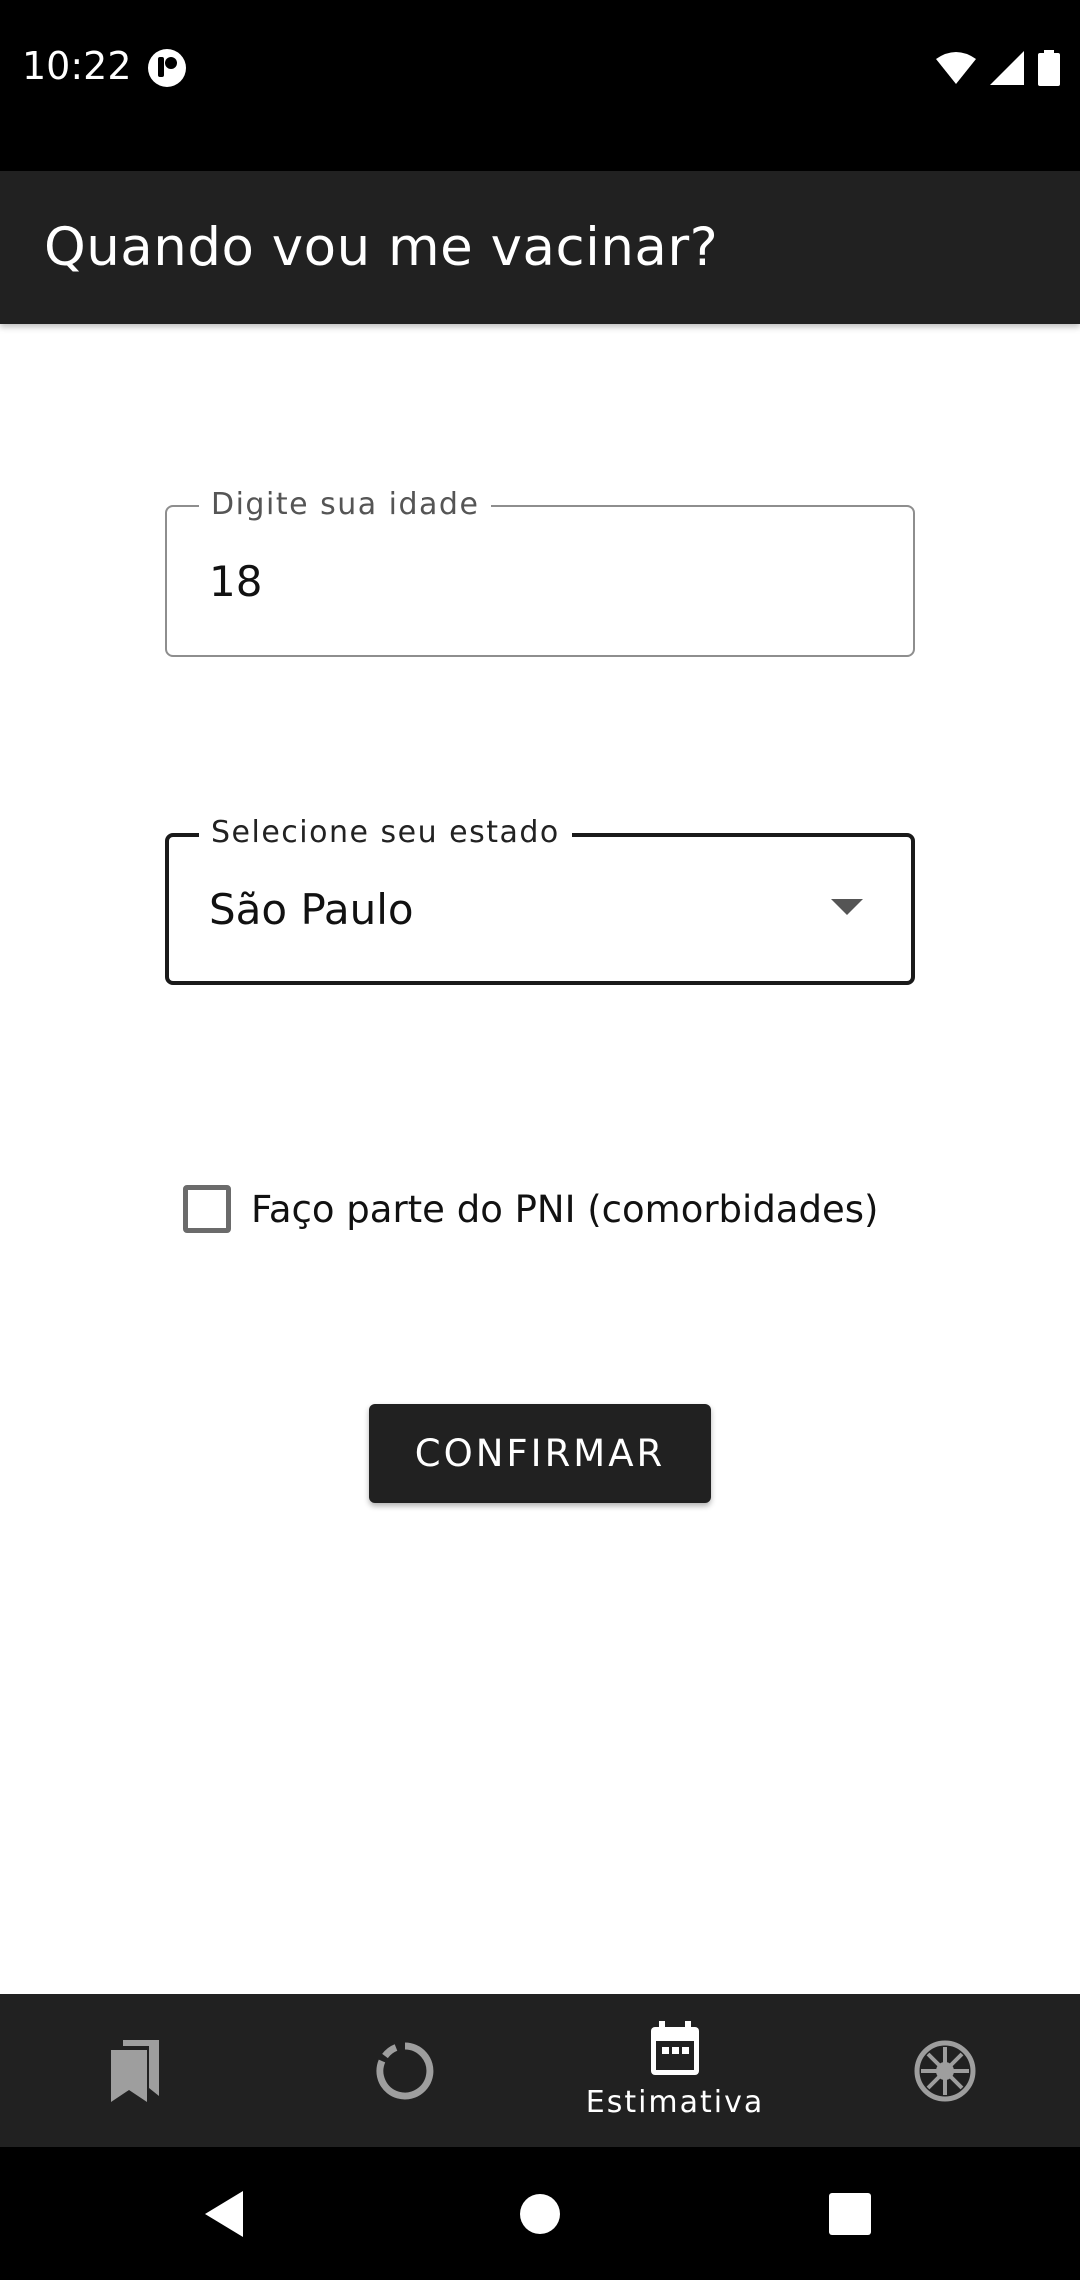  Describe the element at coordinates (540, 899) in the screenshot. I see `state-select: Selecione seu estado São Paulo` at that location.